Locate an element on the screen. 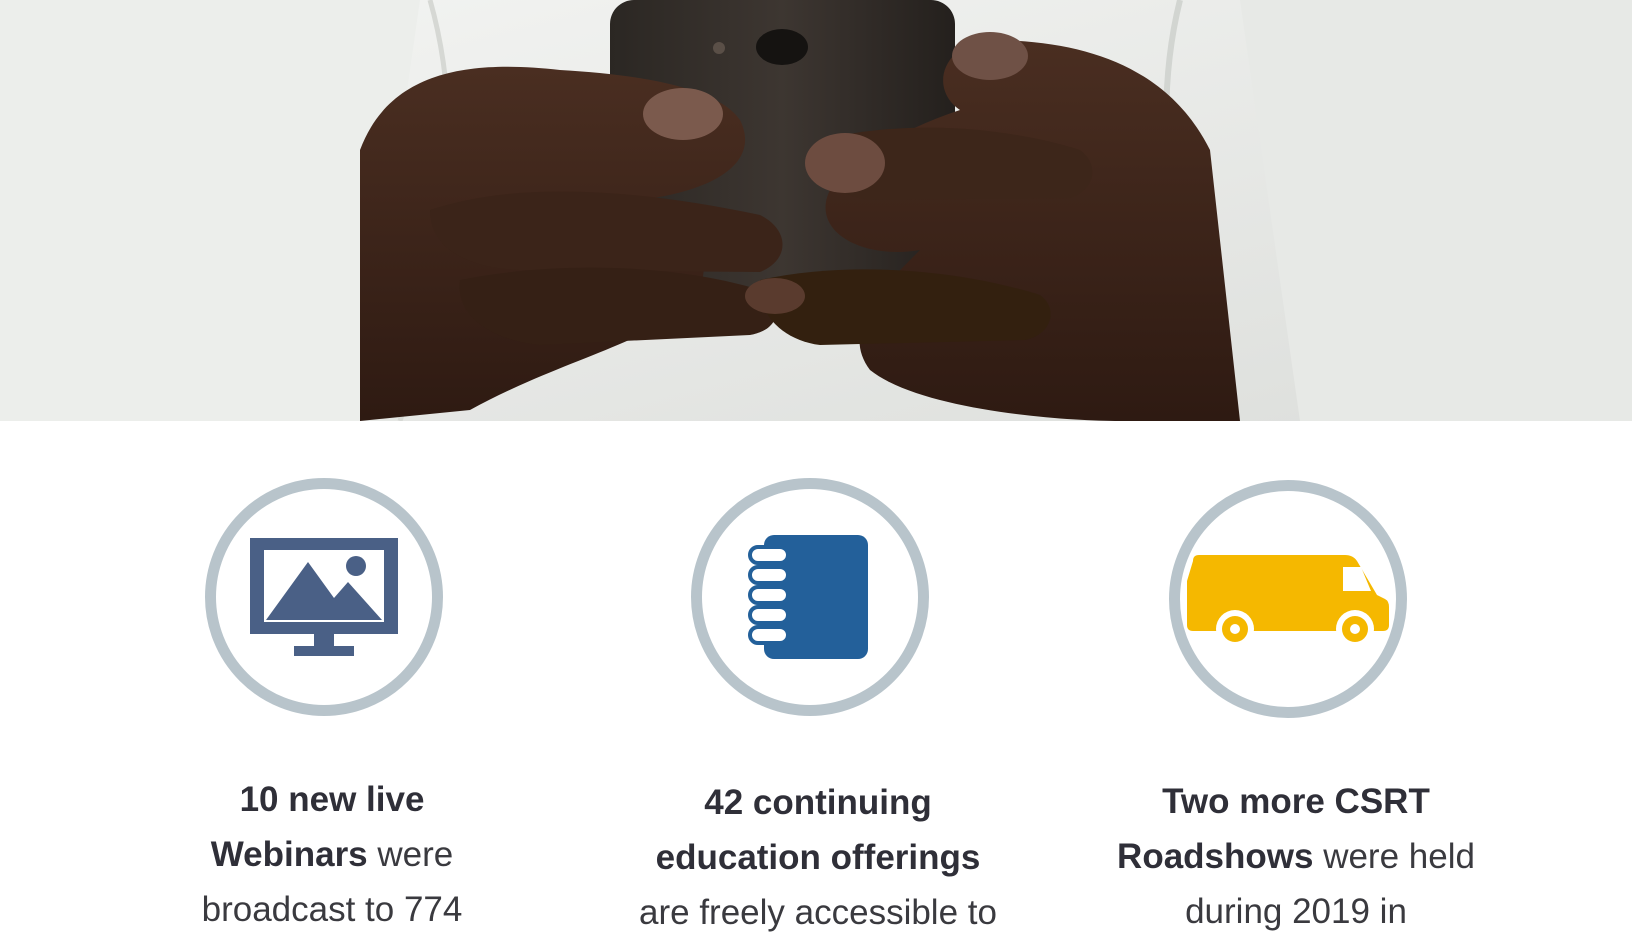 This screenshot has width=1632, height=949. stat-webinars-line-1: 10 new live is located at coordinates (332, 799).